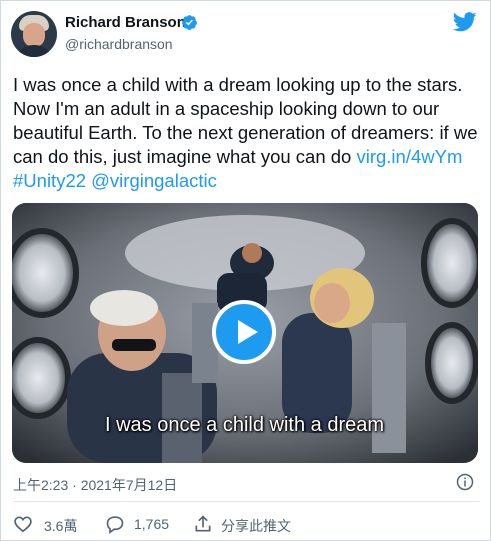 Image resolution: width=491 pixels, height=541 pixels. I want to click on author-name: Richard Branson, so click(125, 22).